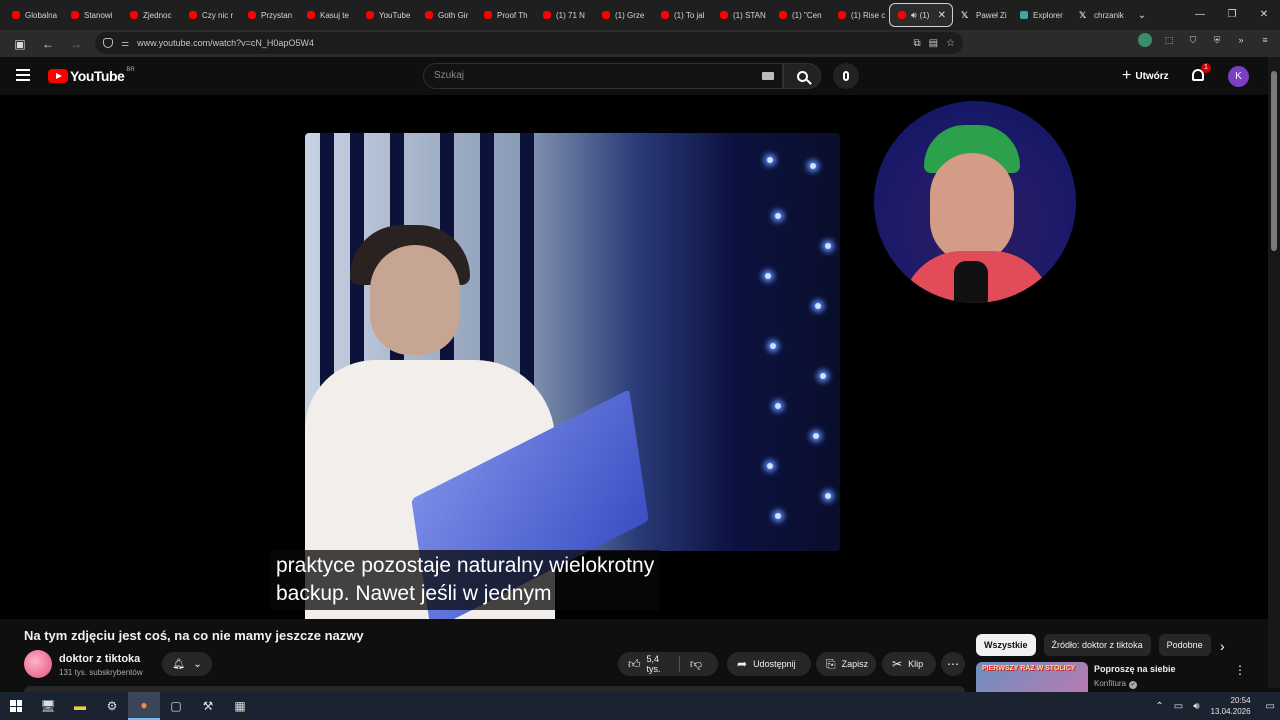  Describe the element at coordinates (914, 15) in the screenshot. I see `tab-audio-icon: 🔊︎` at that location.